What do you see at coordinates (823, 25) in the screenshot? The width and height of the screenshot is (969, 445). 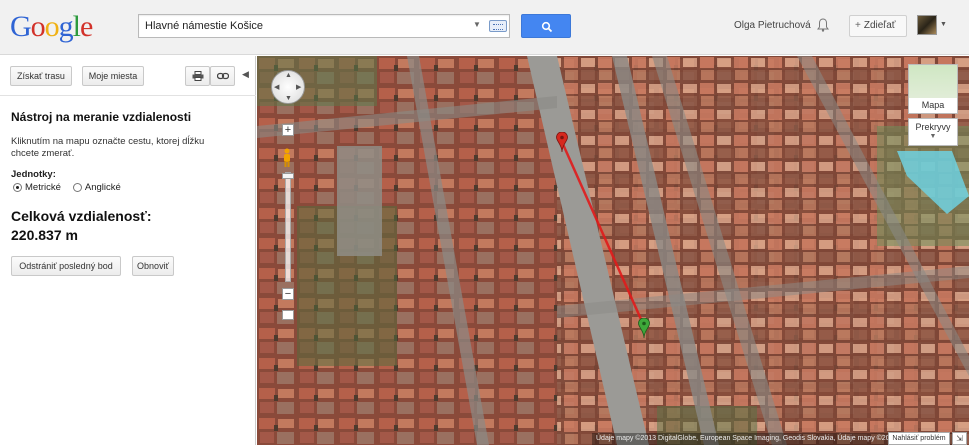 I see `notification-bell-icon` at bounding box center [823, 25].